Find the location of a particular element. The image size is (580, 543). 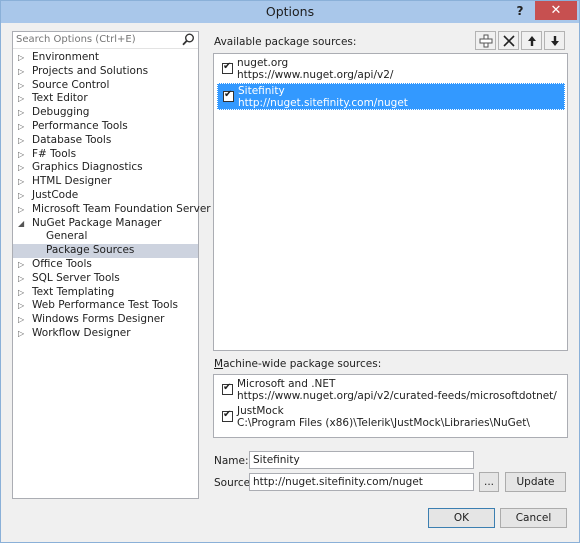

search-box is located at coordinates (105, 40).